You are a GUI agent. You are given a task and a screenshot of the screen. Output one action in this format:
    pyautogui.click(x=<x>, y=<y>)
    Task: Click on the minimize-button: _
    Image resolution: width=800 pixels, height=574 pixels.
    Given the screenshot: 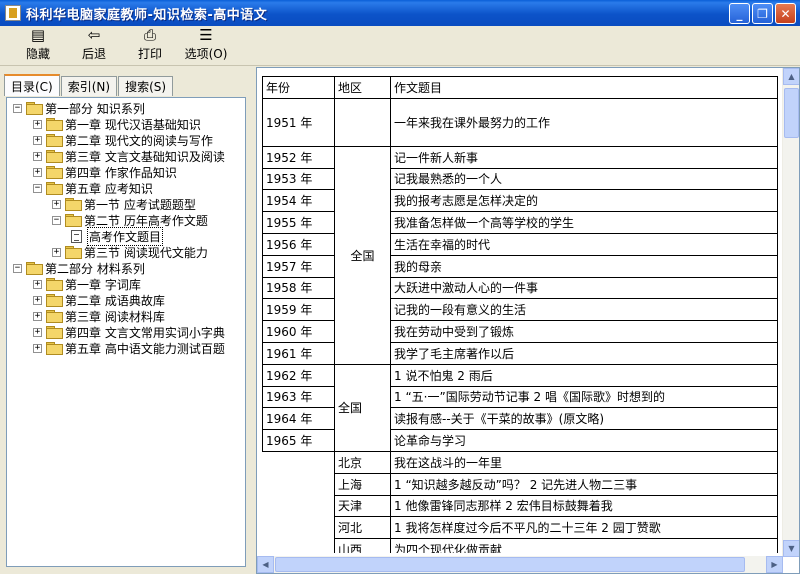 What is the action you would take?
    pyautogui.click(x=739, y=13)
    